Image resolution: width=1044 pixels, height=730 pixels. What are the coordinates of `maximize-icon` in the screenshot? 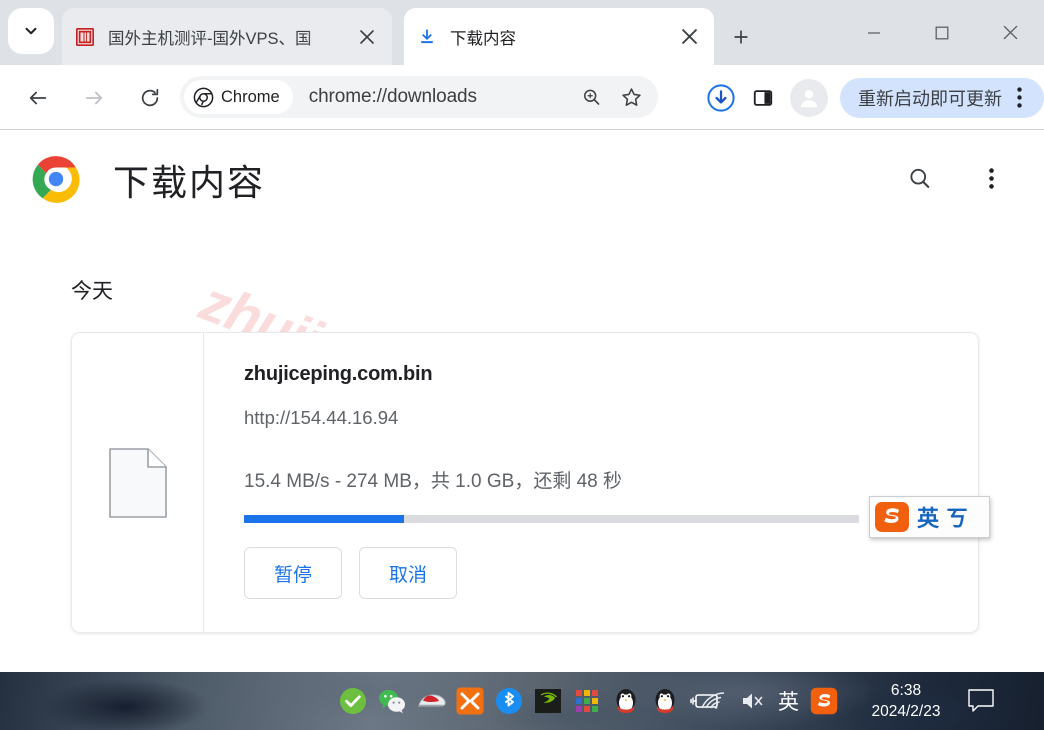 It's located at (942, 32).